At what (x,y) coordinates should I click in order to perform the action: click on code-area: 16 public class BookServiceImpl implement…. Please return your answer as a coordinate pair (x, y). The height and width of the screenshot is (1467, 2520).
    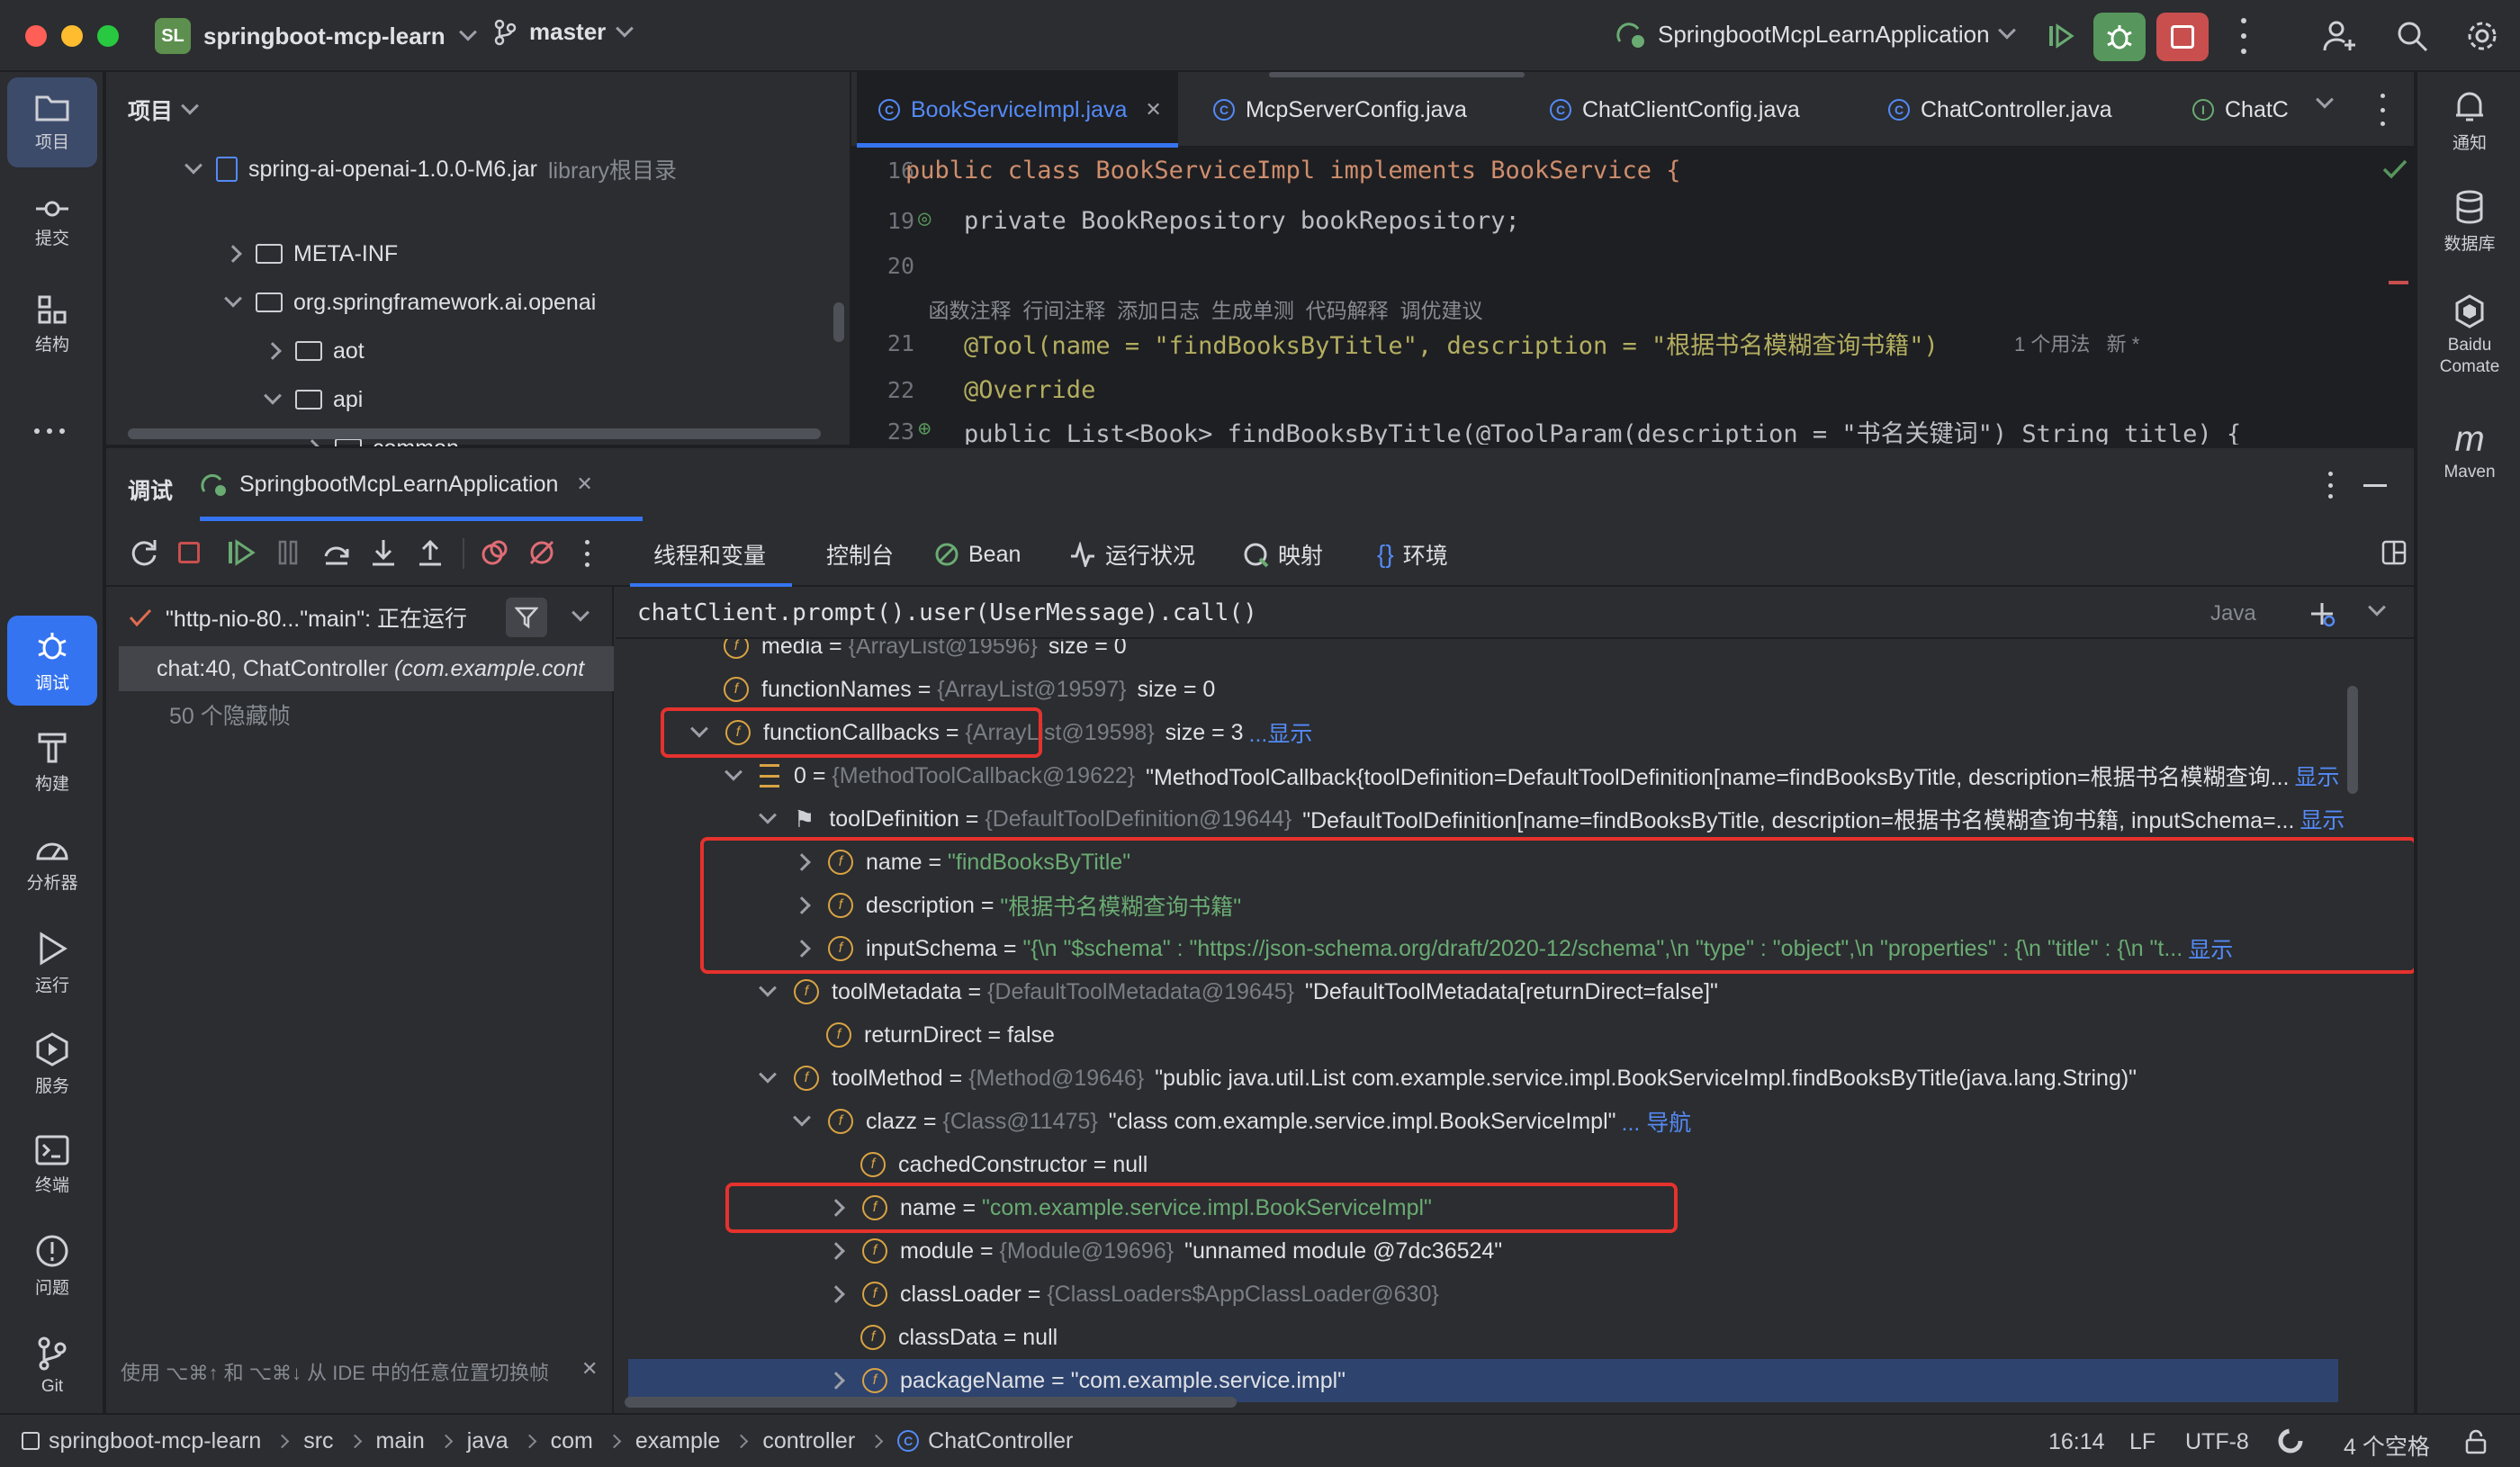
    Looking at the image, I should click on (1632, 297).